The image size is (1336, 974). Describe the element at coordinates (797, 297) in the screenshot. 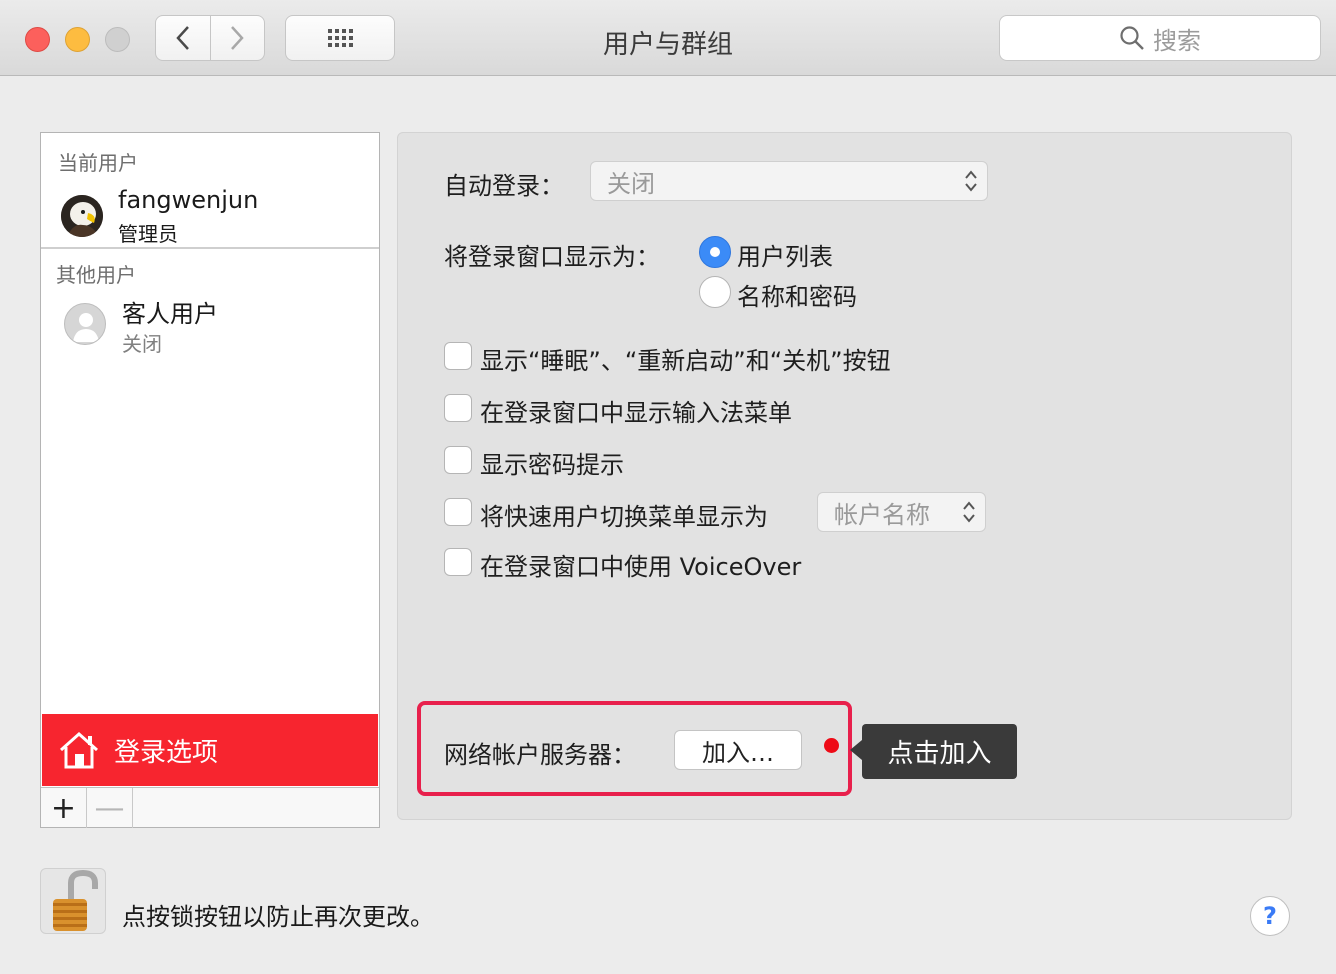

I see `radio-name-password-label: 名称和密码` at that location.